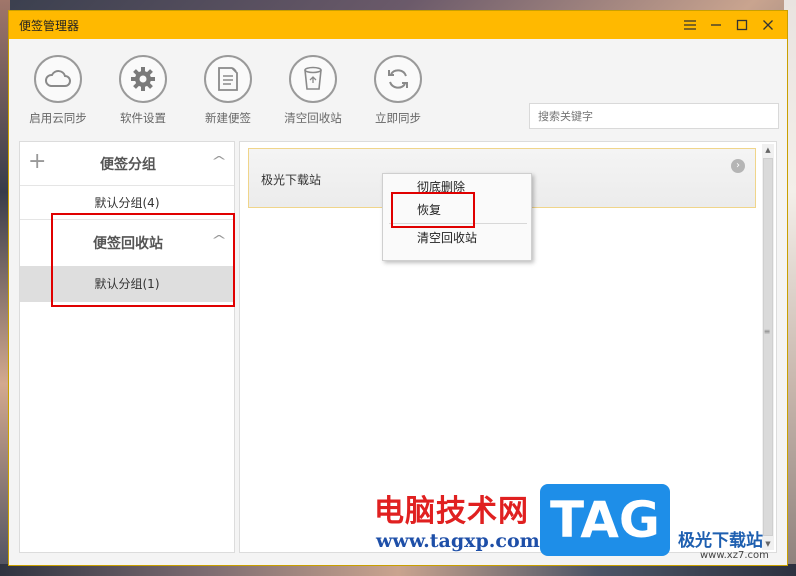 The width and height of the screenshot is (796, 576). What do you see at coordinates (143, 260) in the screenshot?
I see `highlight-box-recycle` at bounding box center [143, 260].